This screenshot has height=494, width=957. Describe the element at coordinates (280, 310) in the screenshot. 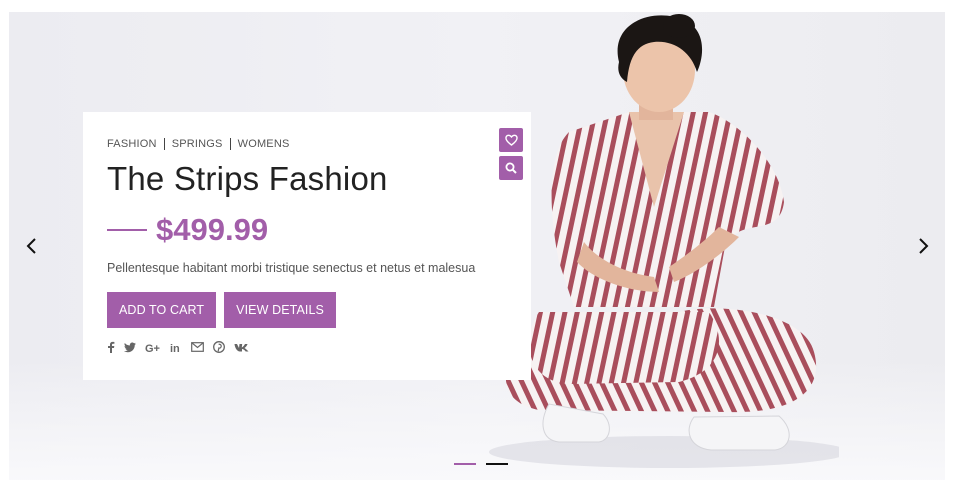

I see `view-details-button: VIEW DETAILS` at that location.